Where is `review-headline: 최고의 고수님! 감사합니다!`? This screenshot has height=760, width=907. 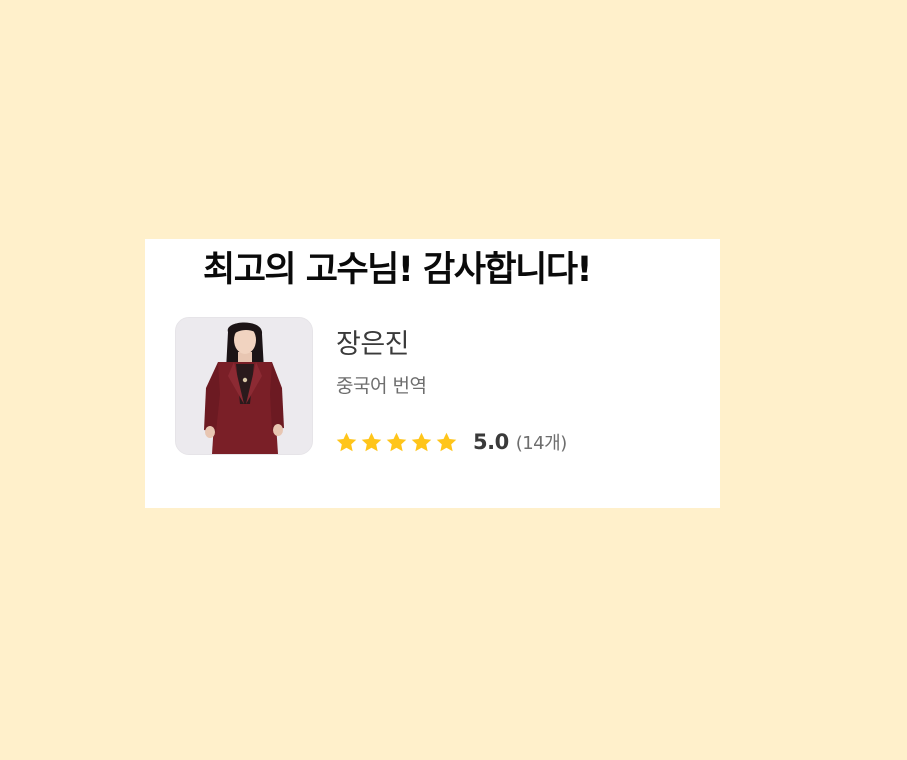 review-headline: 최고의 고수님! 감사합니다! is located at coordinates (398, 270).